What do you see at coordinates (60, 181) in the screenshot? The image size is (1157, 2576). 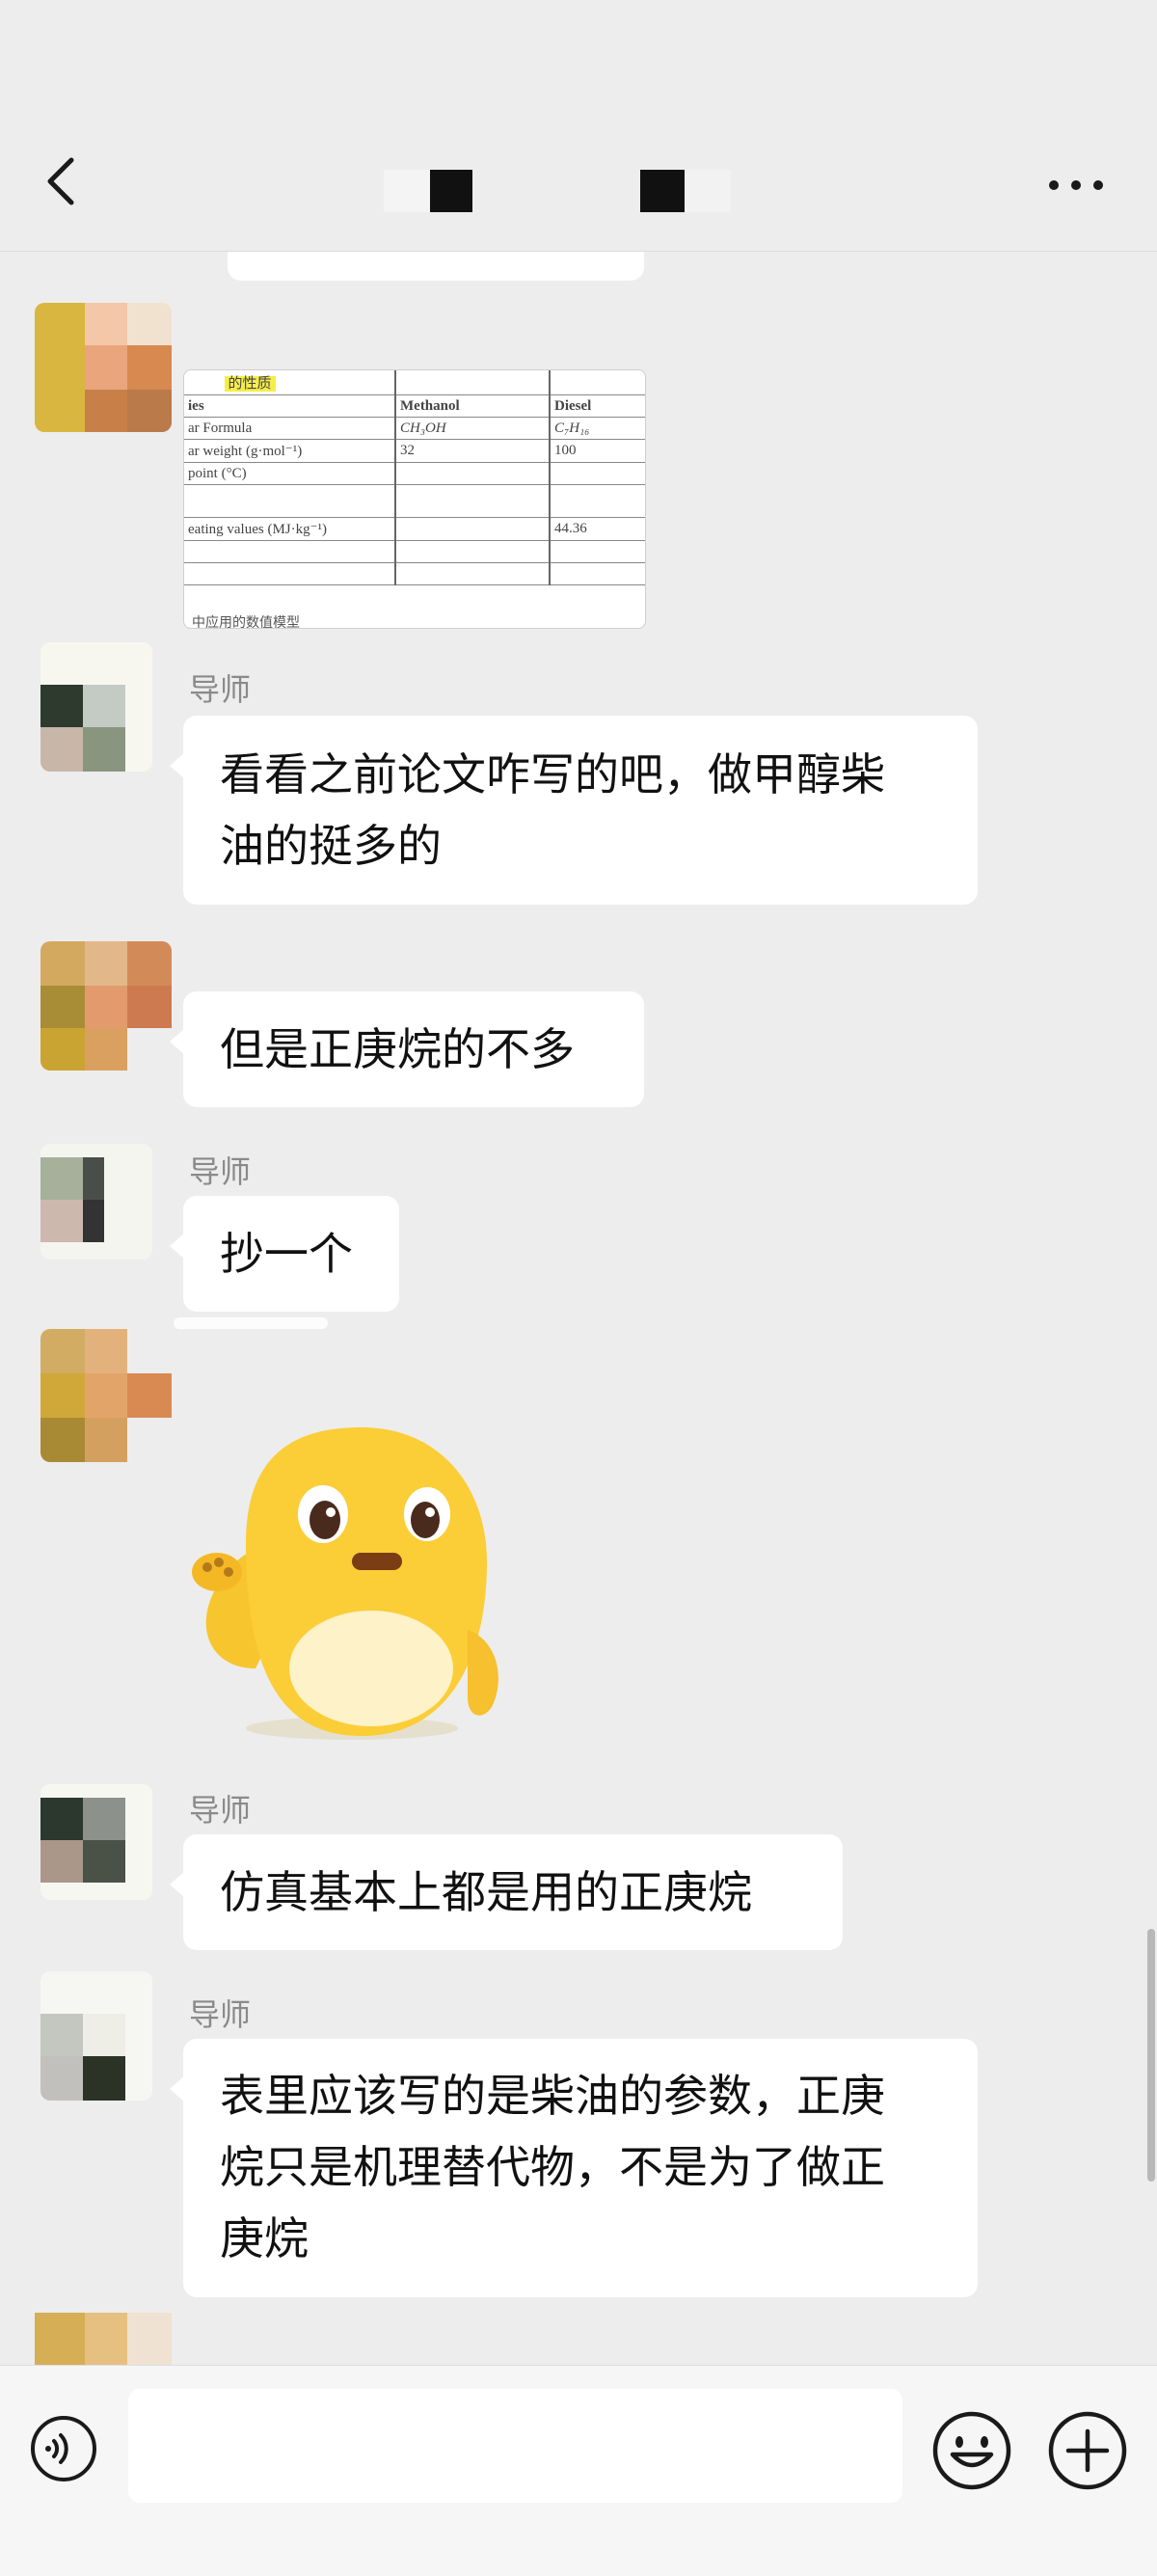 I see `chevron-left-icon` at bounding box center [60, 181].